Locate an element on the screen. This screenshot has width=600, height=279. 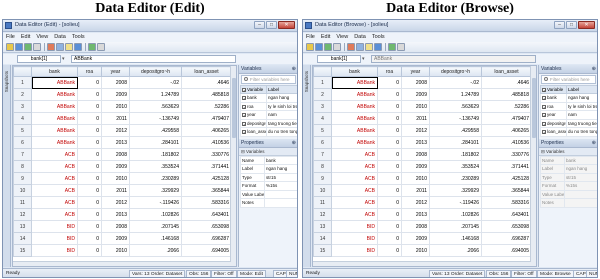
variable-row: ✓bank ngan hang is located at coordinates (268, 98).